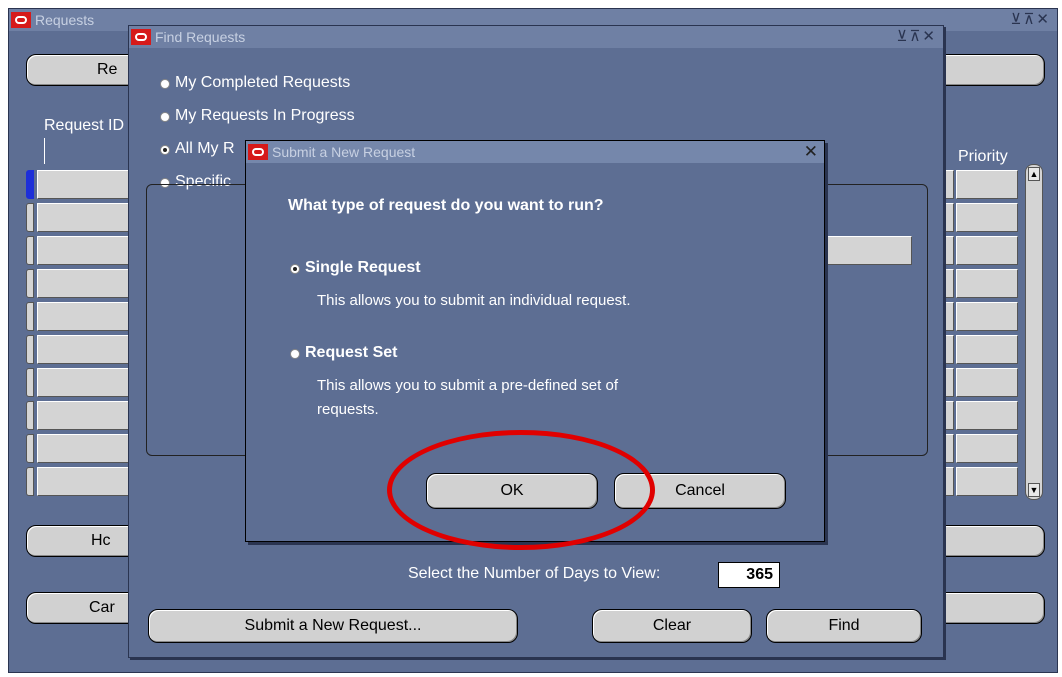  Describe the element at coordinates (749, 575) in the screenshot. I see `days-to-view-input: 365` at that location.